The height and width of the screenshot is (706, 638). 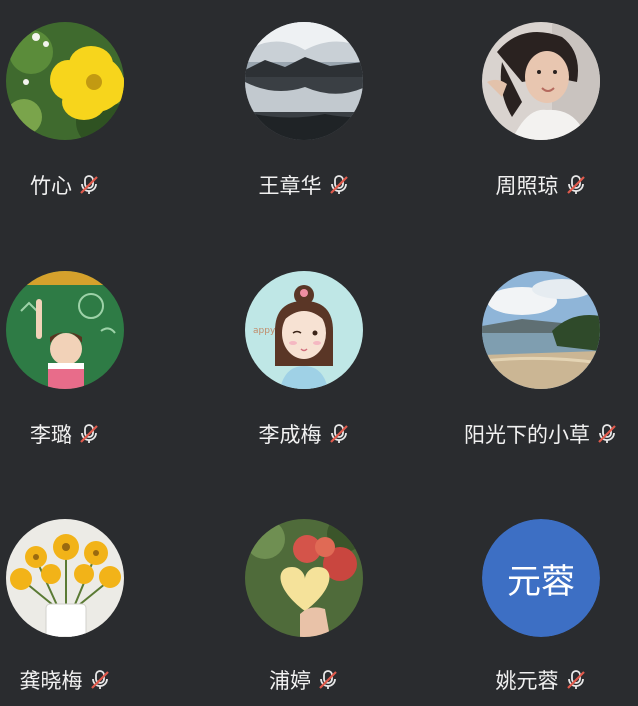 What do you see at coordinates (527, 186) in the screenshot?
I see `participant-name: 周照琼` at bounding box center [527, 186].